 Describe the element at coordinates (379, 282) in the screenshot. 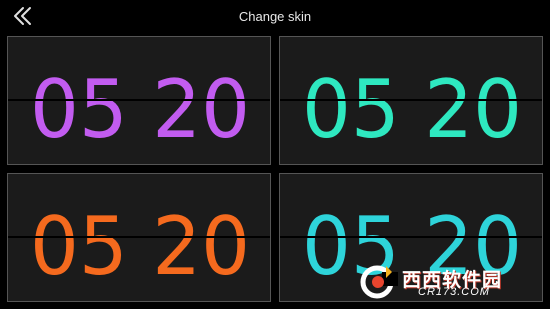

I see `watermark-logo-icon` at that location.